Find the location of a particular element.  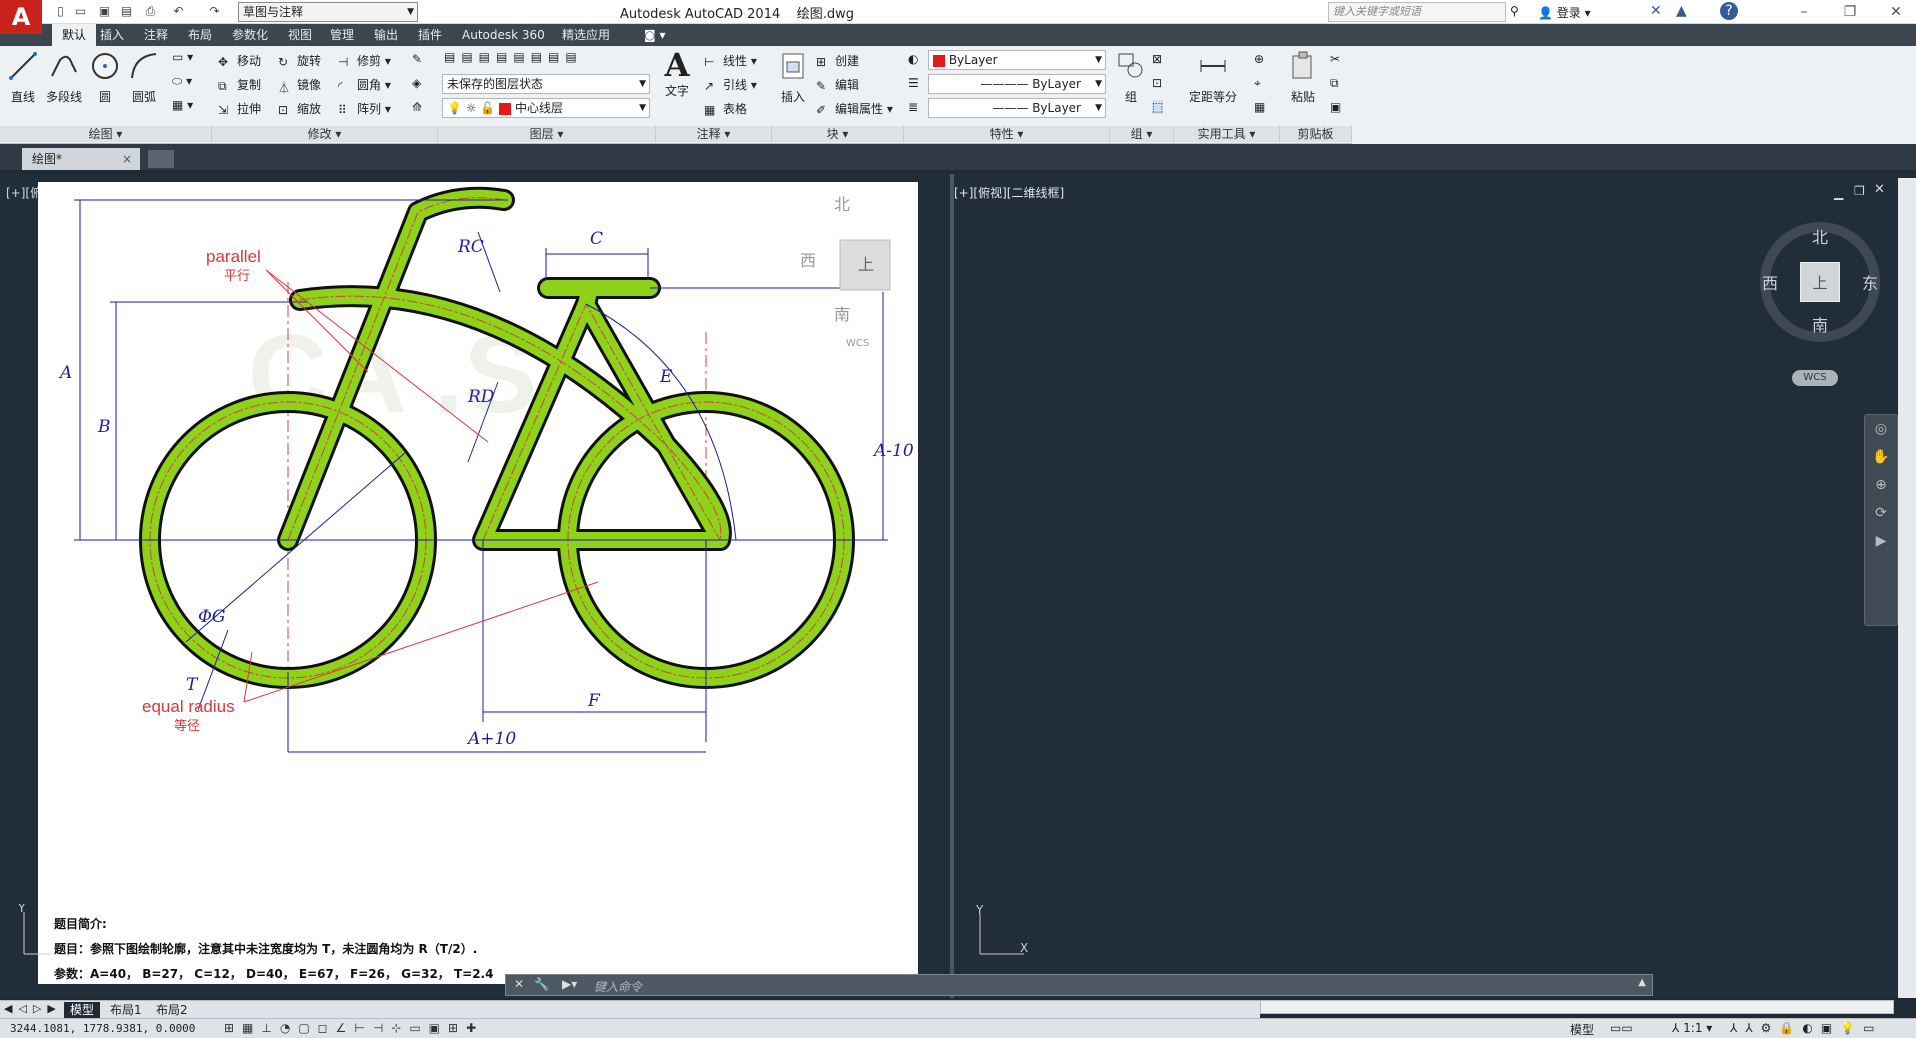

tab-view: 视图 is located at coordinates (300, 35).